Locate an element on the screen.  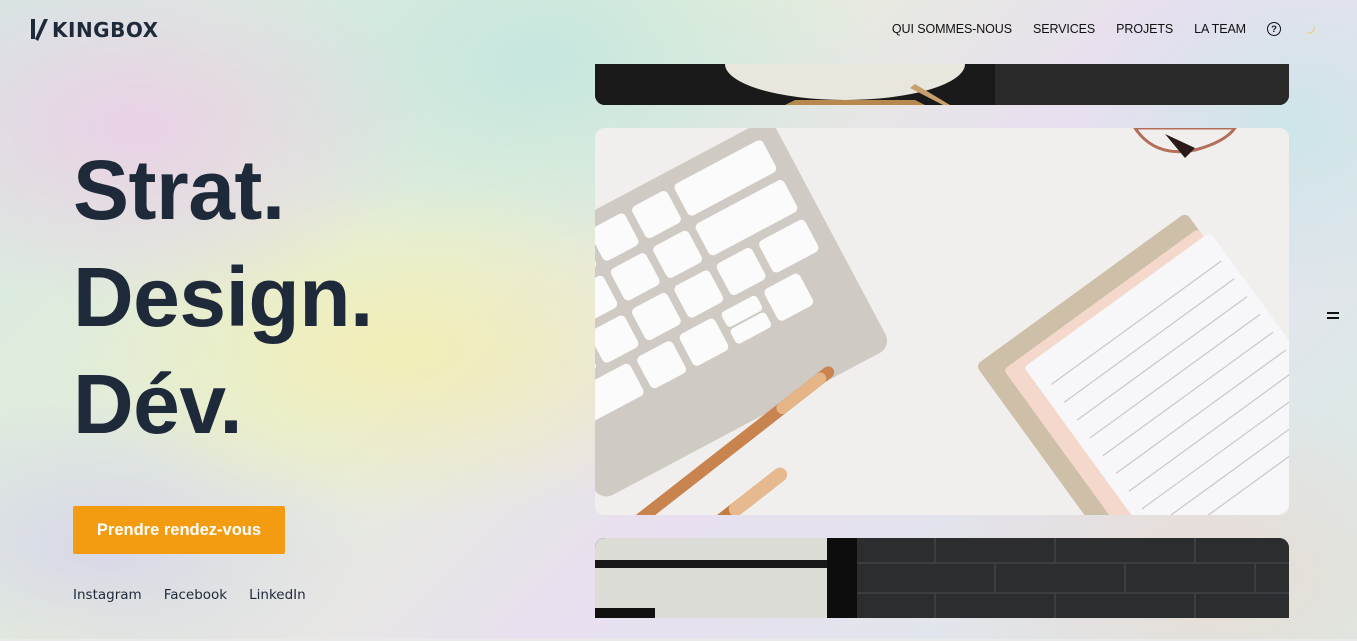
project-image-office is located at coordinates (942, 578).